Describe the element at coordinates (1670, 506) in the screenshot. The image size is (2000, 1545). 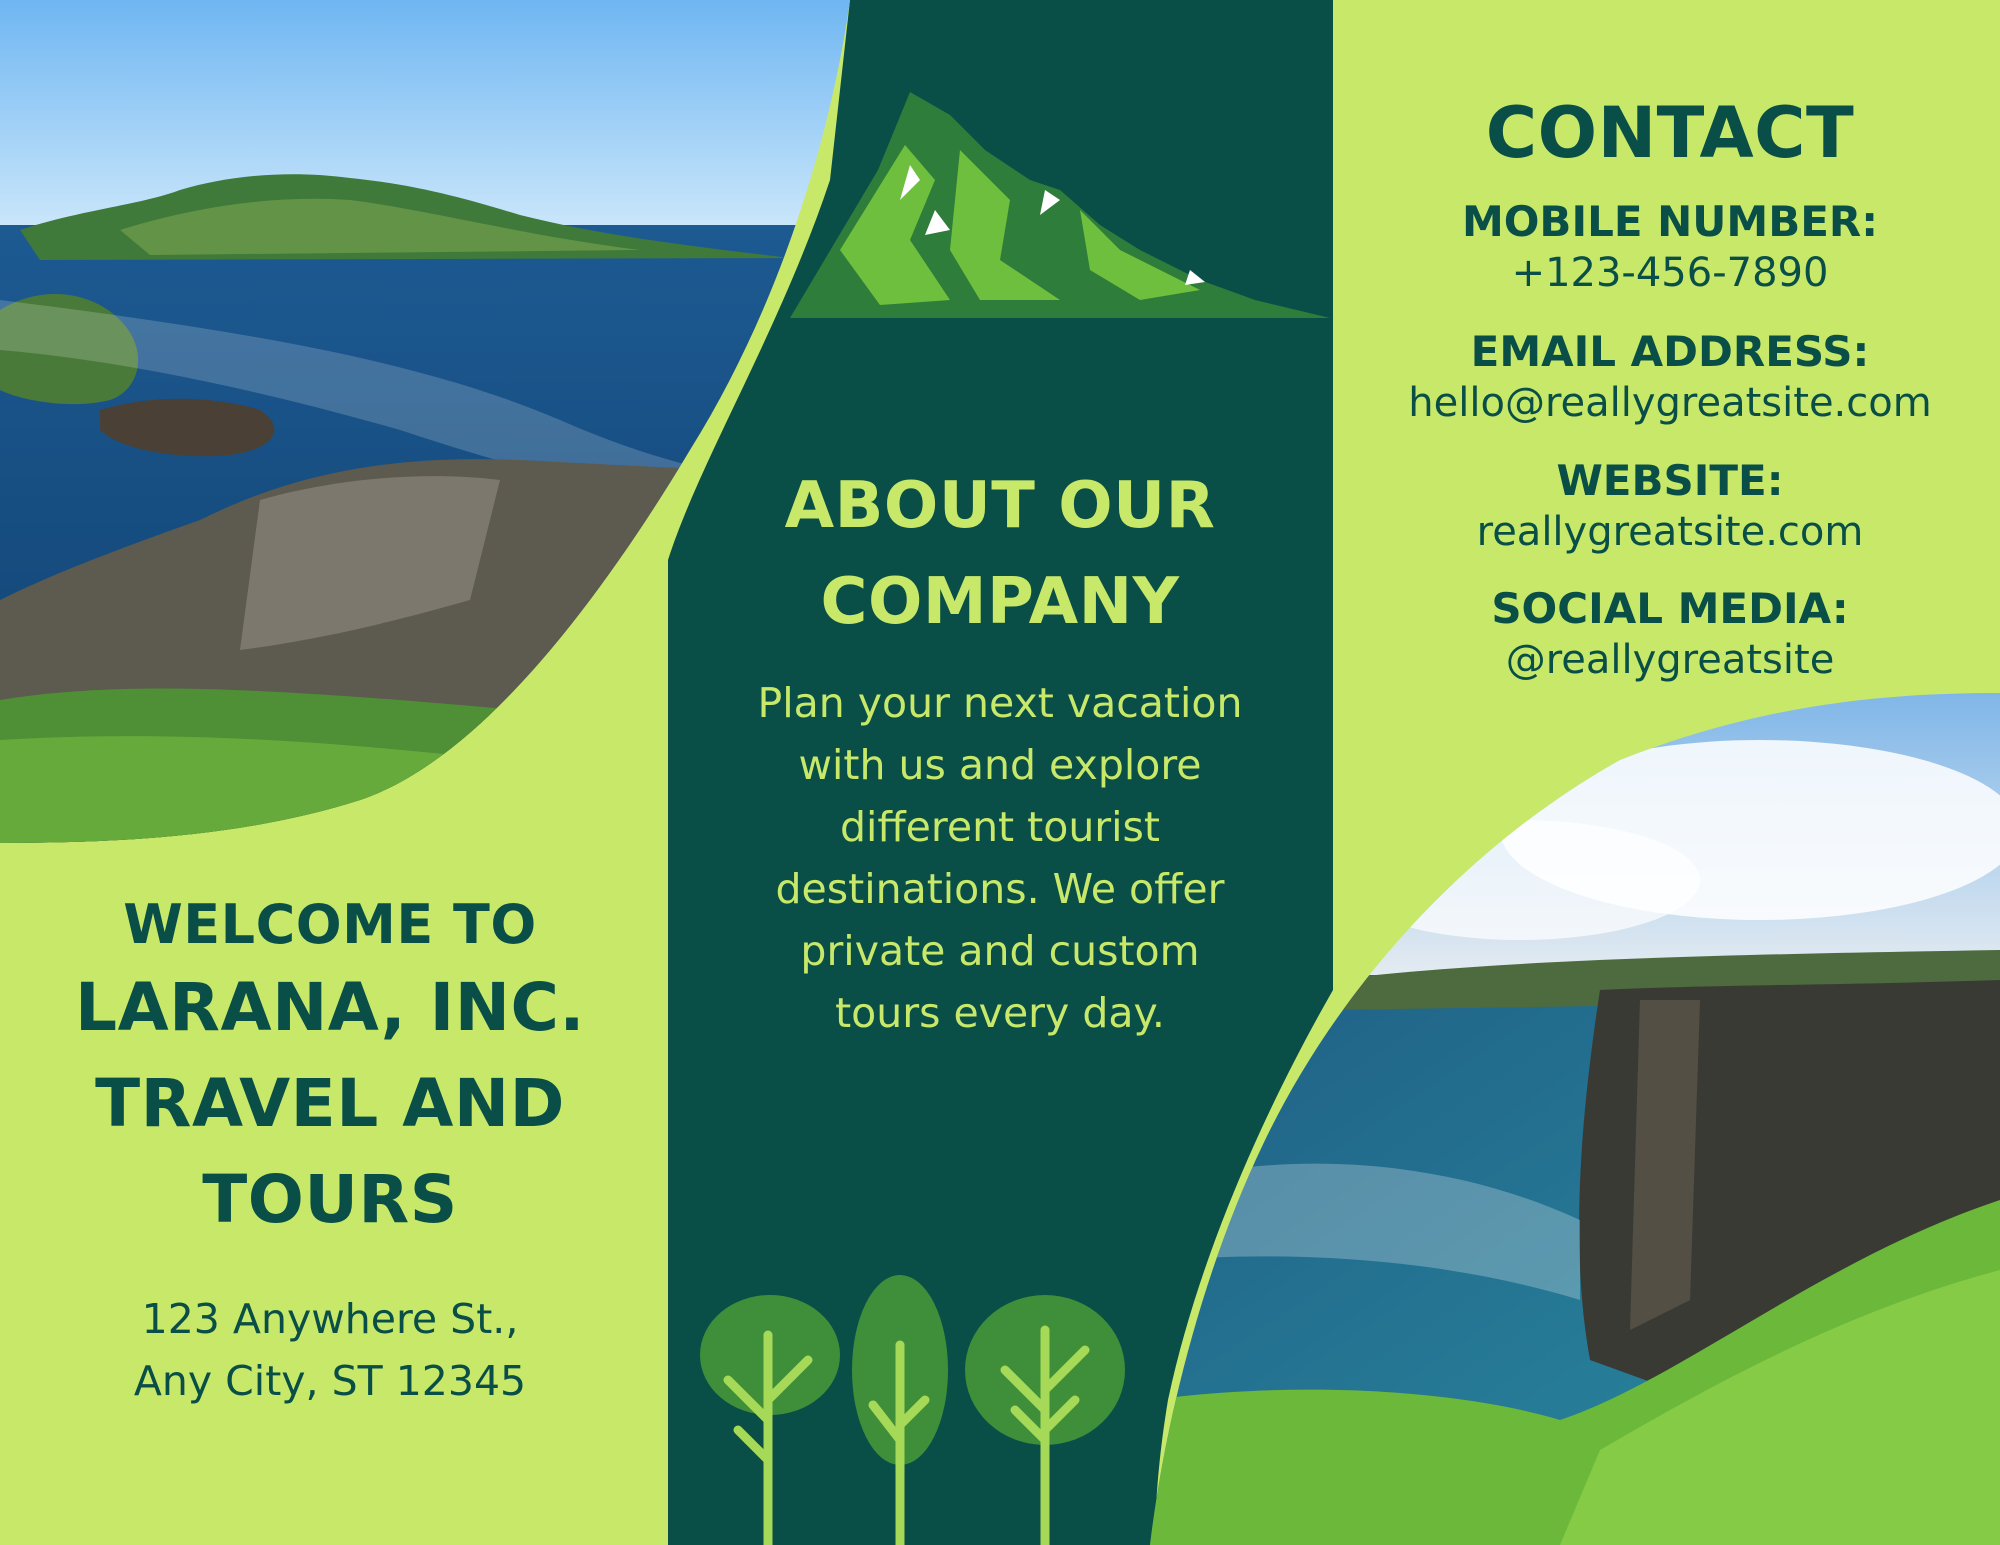
I see `contact-website: WEBSITE: reallygreatsite.com` at that location.